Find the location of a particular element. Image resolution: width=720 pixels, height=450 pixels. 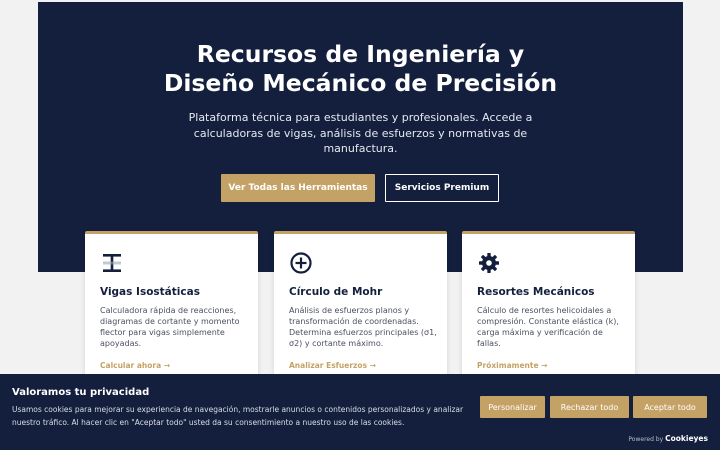

analyze-stress-link: Analizar Esfuerzos → is located at coordinates (332, 365).